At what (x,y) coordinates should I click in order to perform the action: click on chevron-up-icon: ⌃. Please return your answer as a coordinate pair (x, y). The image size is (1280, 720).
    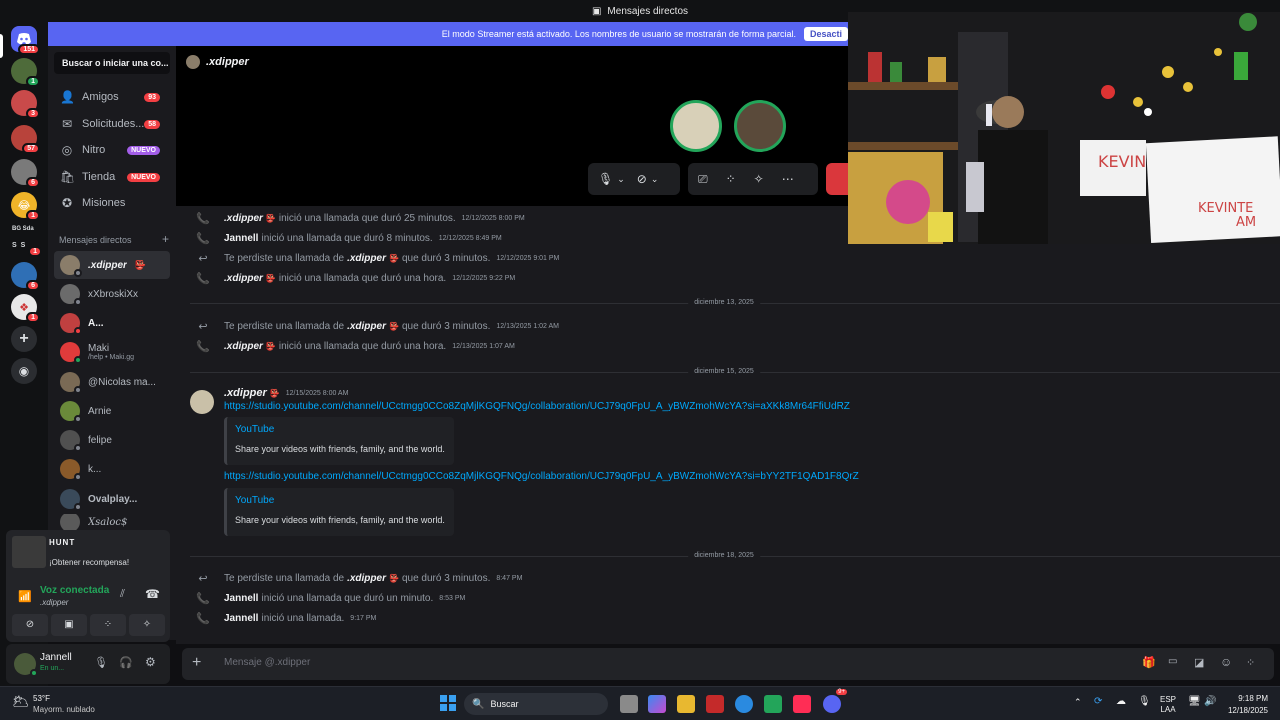
    Looking at the image, I should click on (1078, 702).